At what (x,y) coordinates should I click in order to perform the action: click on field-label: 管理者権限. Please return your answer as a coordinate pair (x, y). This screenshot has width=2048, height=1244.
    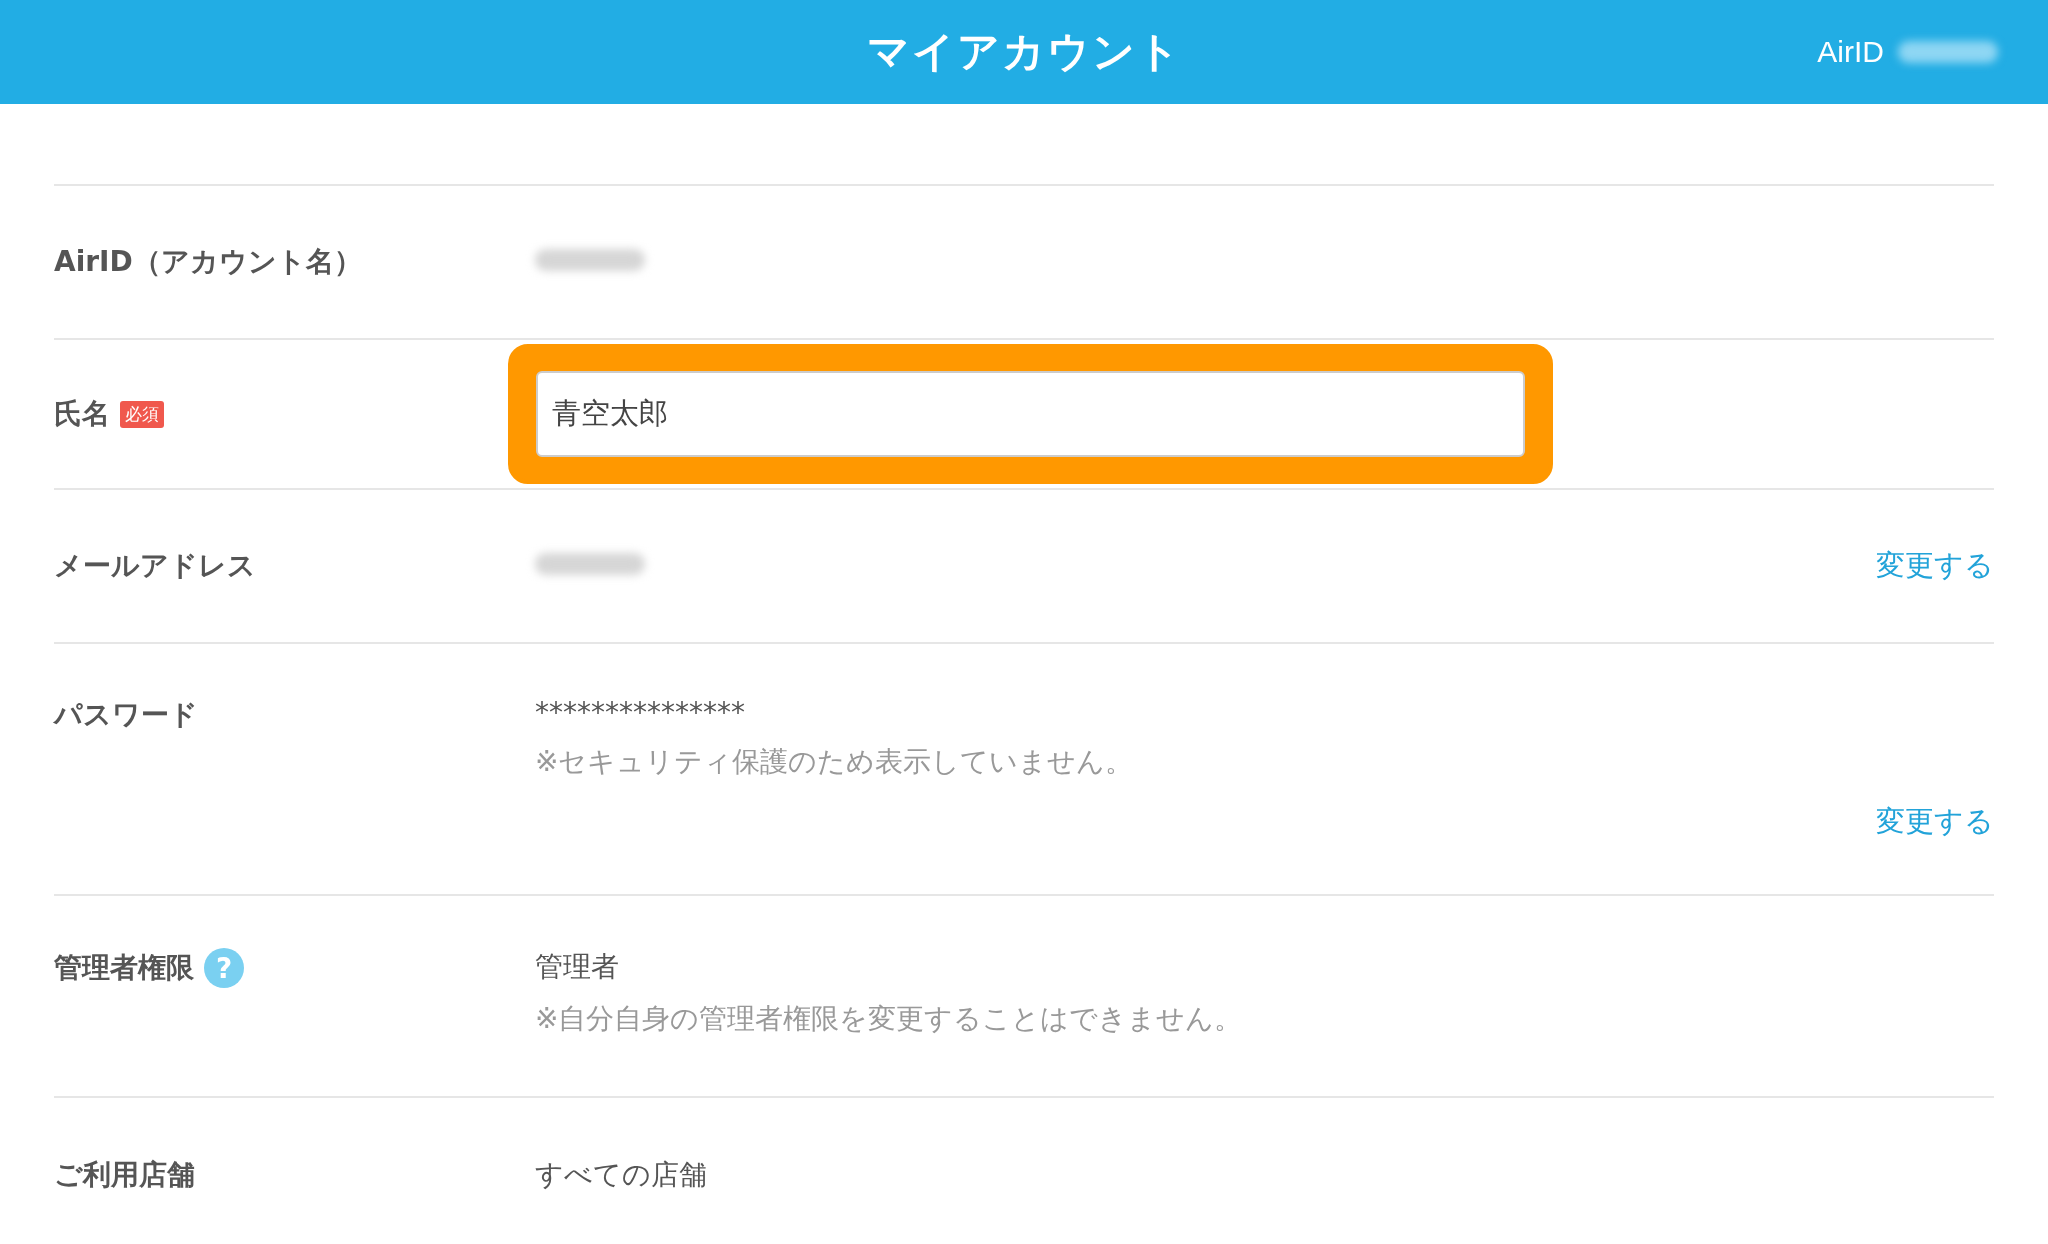
    Looking at the image, I should click on (124, 968).